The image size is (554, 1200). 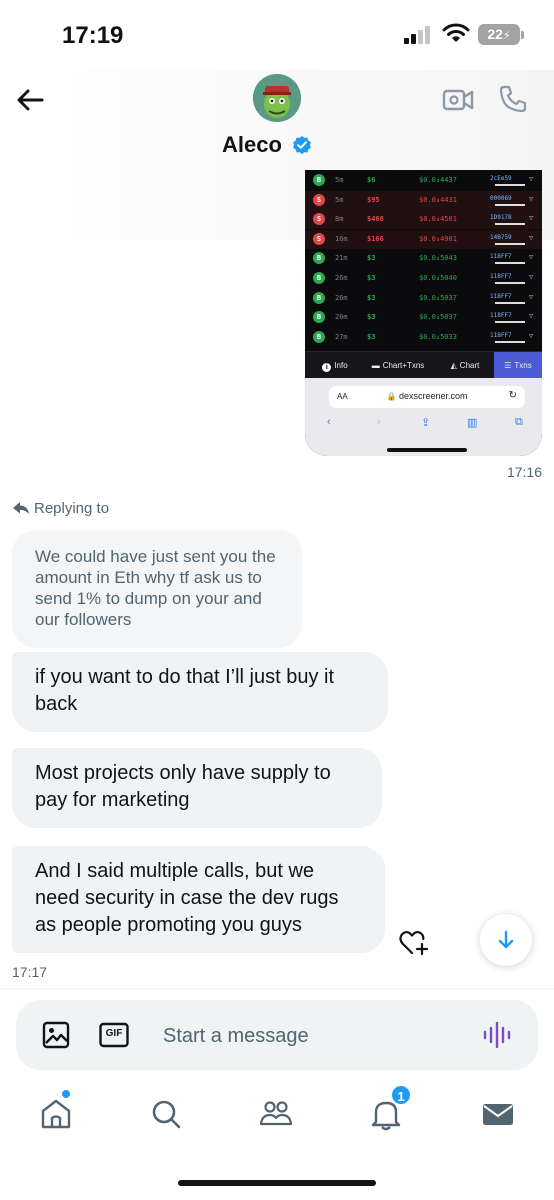 What do you see at coordinates (501, 178) in the screenshot?
I see `tx-maker: 2cEe59` at bounding box center [501, 178].